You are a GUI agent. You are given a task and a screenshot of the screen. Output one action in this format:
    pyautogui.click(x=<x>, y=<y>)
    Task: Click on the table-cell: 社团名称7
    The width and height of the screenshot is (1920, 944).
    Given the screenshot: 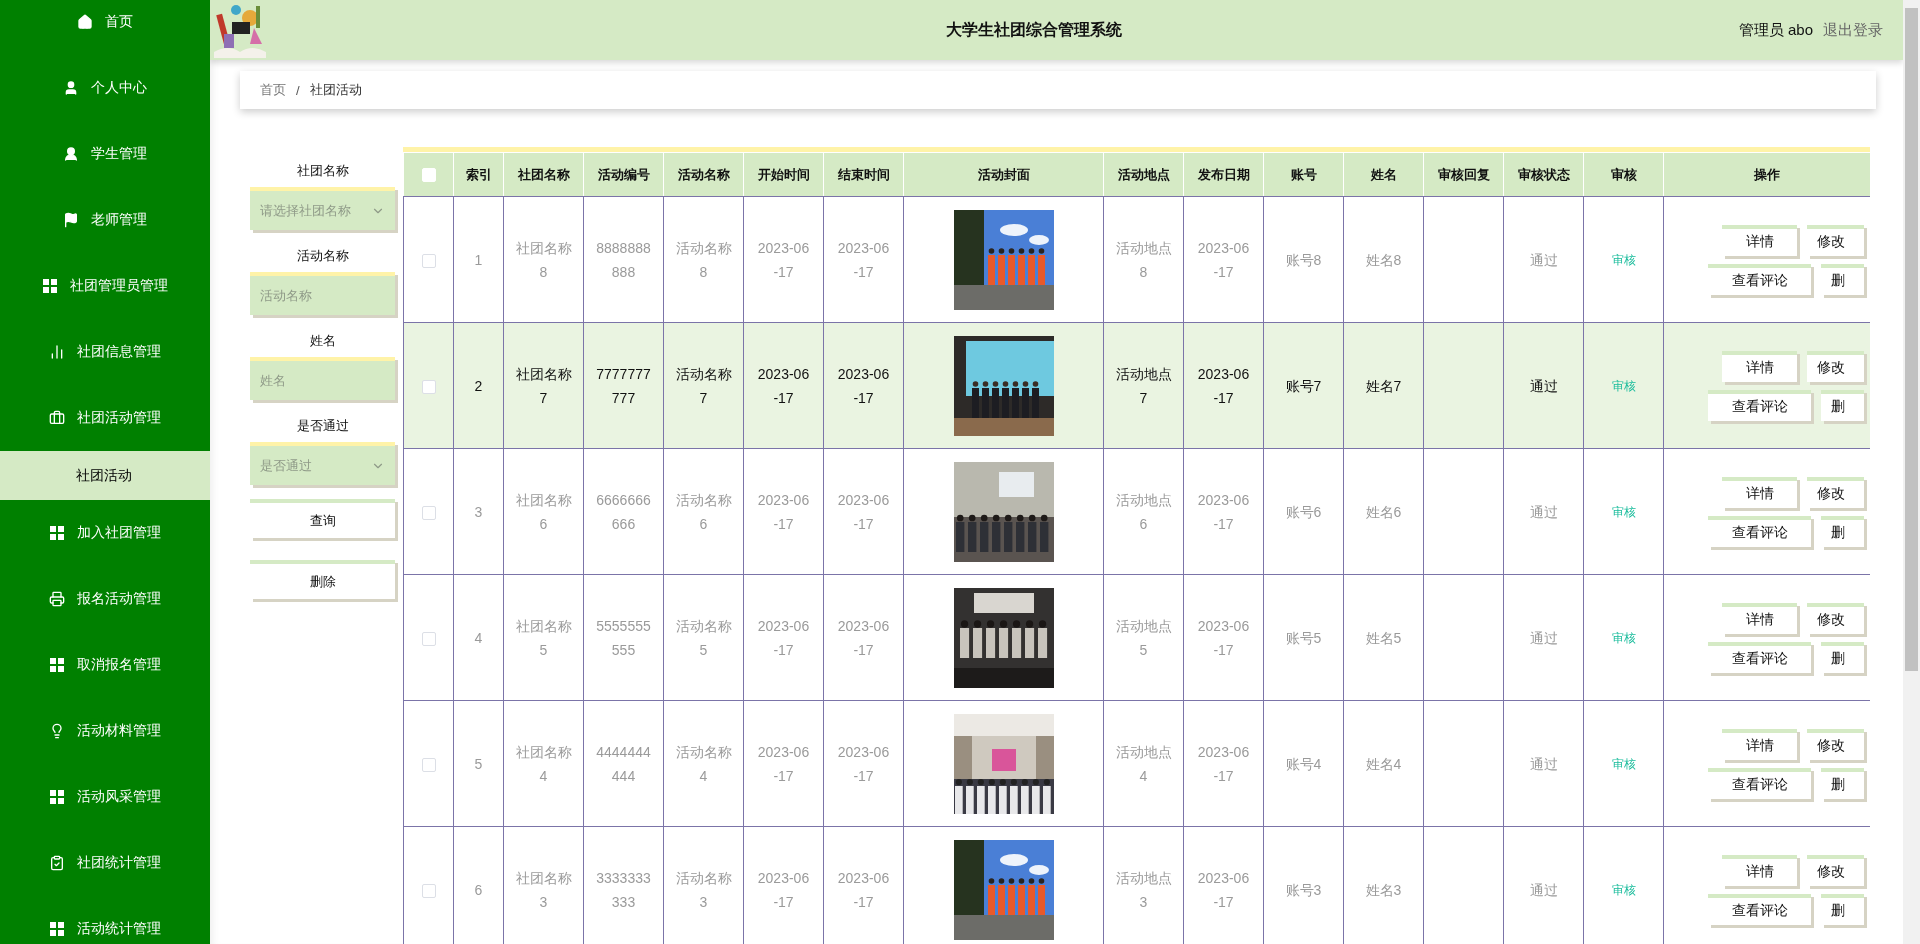 What is the action you would take?
    pyautogui.click(x=543, y=385)
    